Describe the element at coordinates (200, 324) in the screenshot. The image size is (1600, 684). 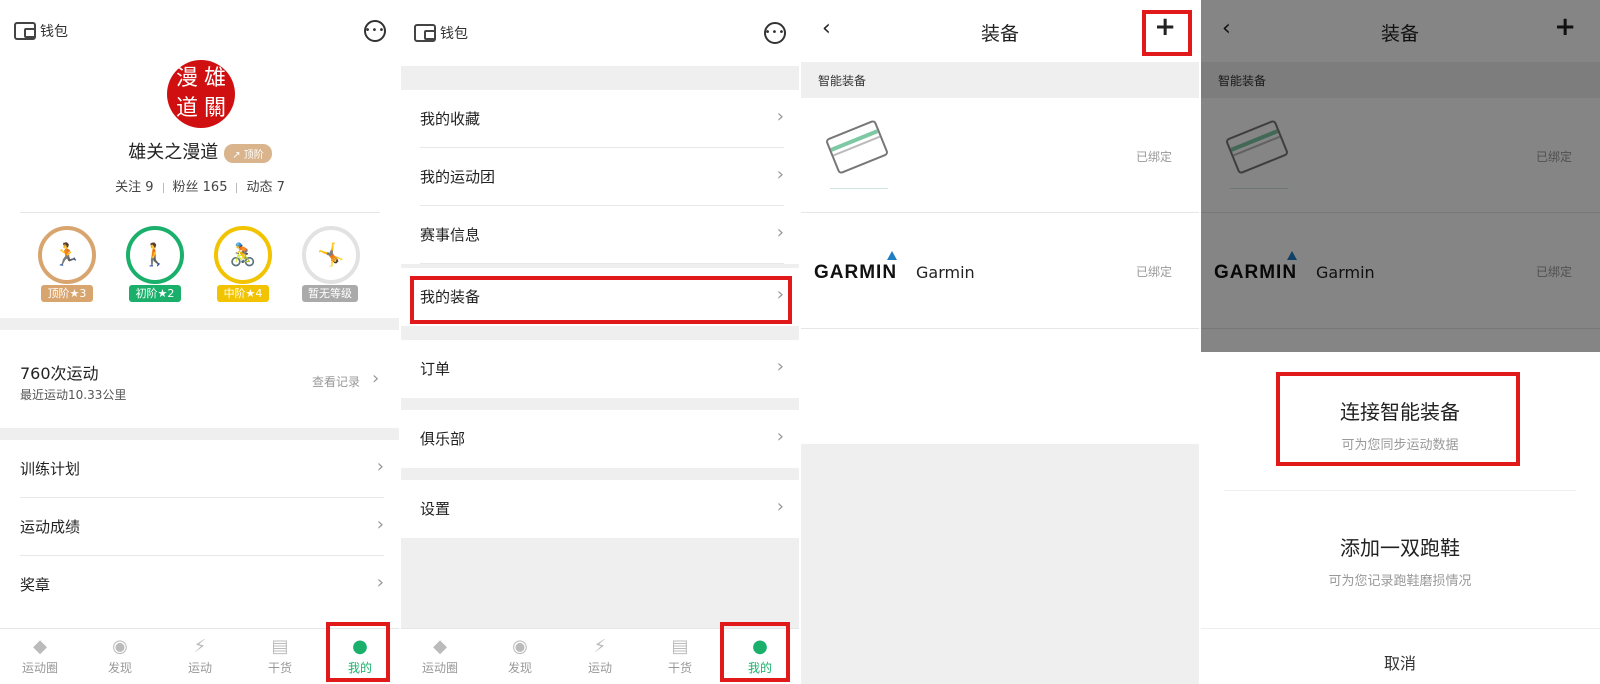
I see `section-gap` at that location.